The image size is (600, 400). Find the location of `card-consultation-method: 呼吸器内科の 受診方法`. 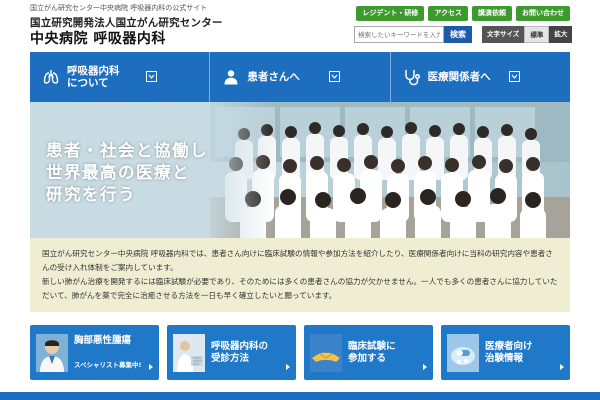

card-consultation-method: 呼吸器内科の 受診方法 is located at coordinates (231, 352).